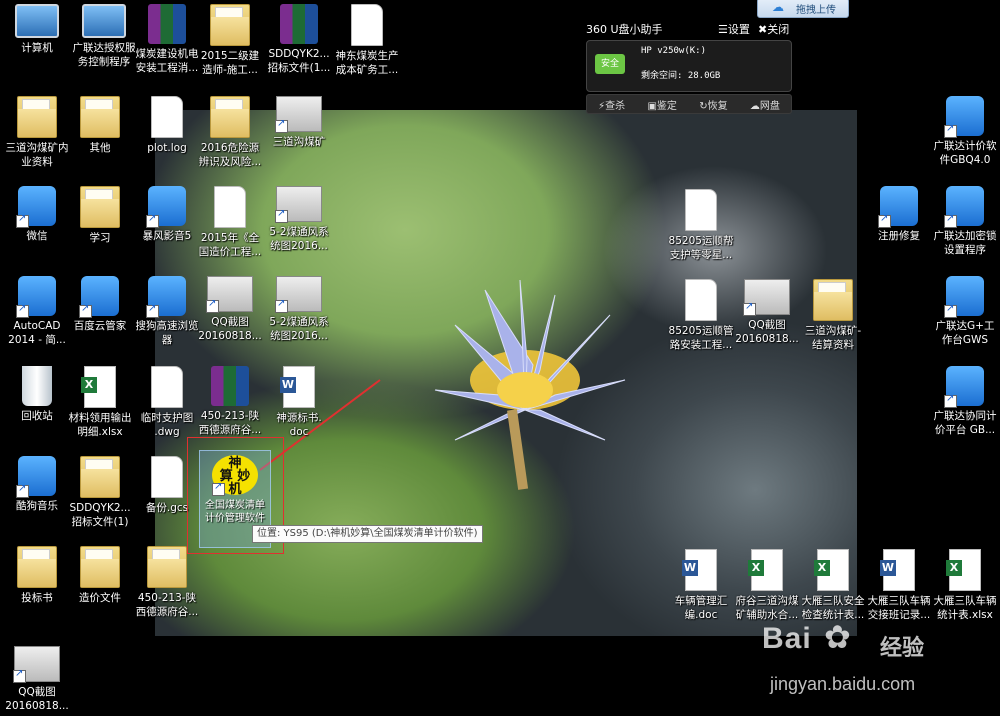  What do you see at coordinates (701, 585) in the screenshot?
I see `desktop-icon: W 车辆管理汇 编.doc` at bounding box center [701, 585].